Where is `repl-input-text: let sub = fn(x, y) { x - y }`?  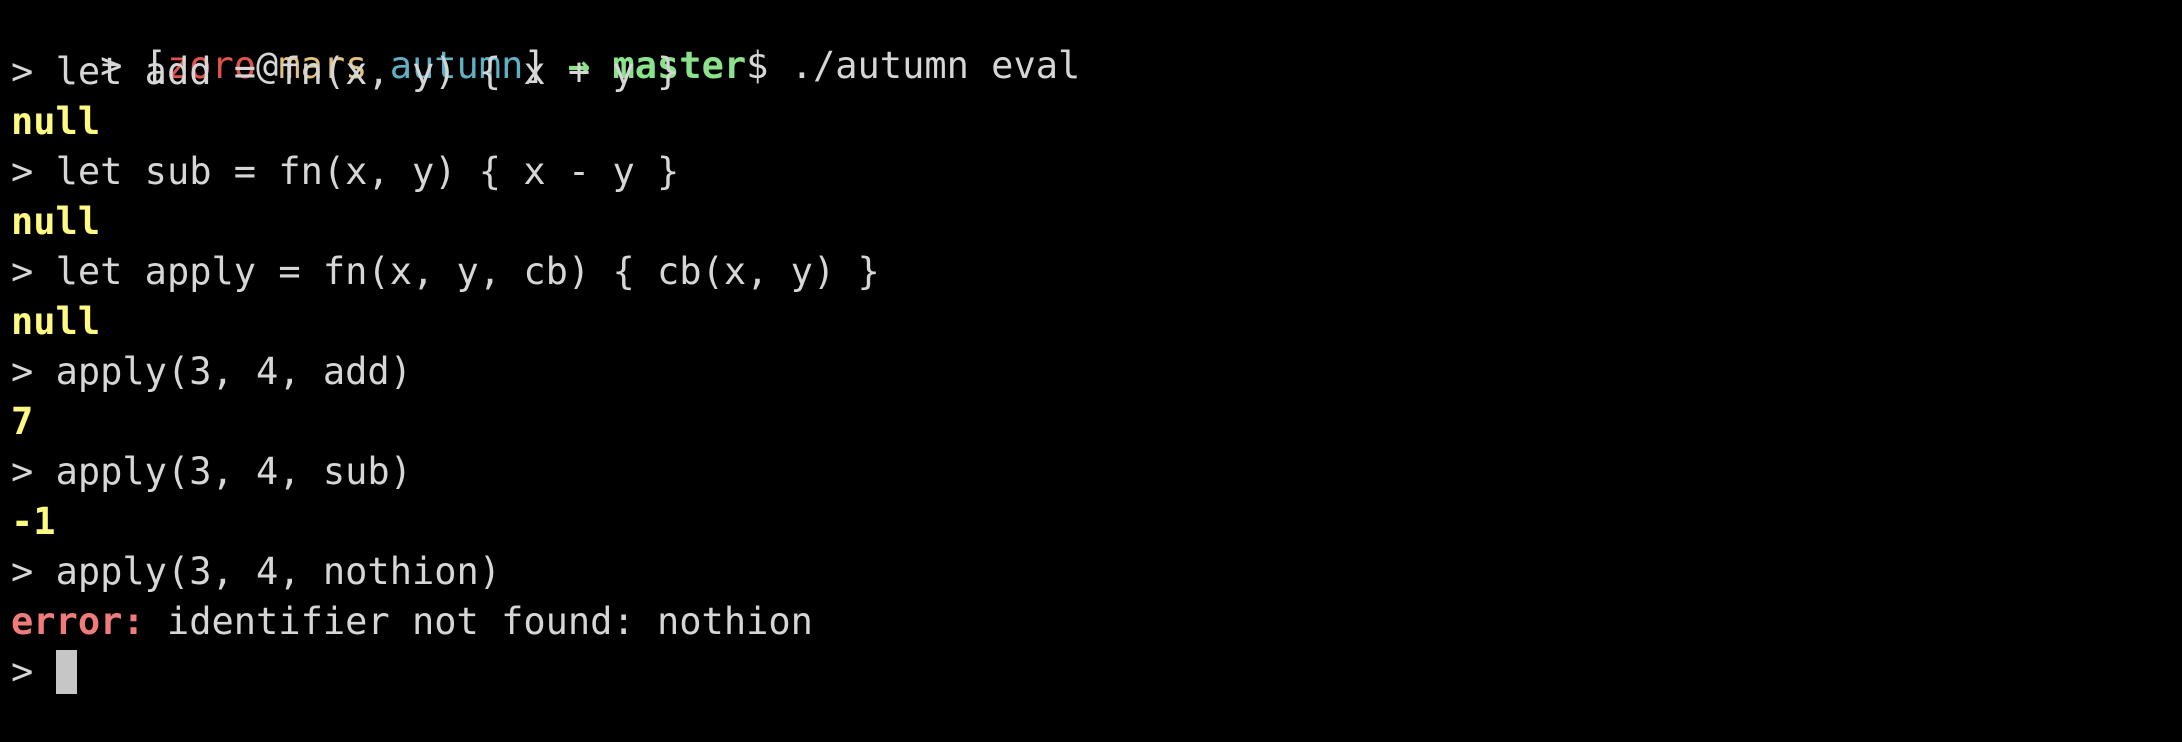 repl-input-text: let sub = fn(x, y) { x - y } is located at coordinates (367, 171).